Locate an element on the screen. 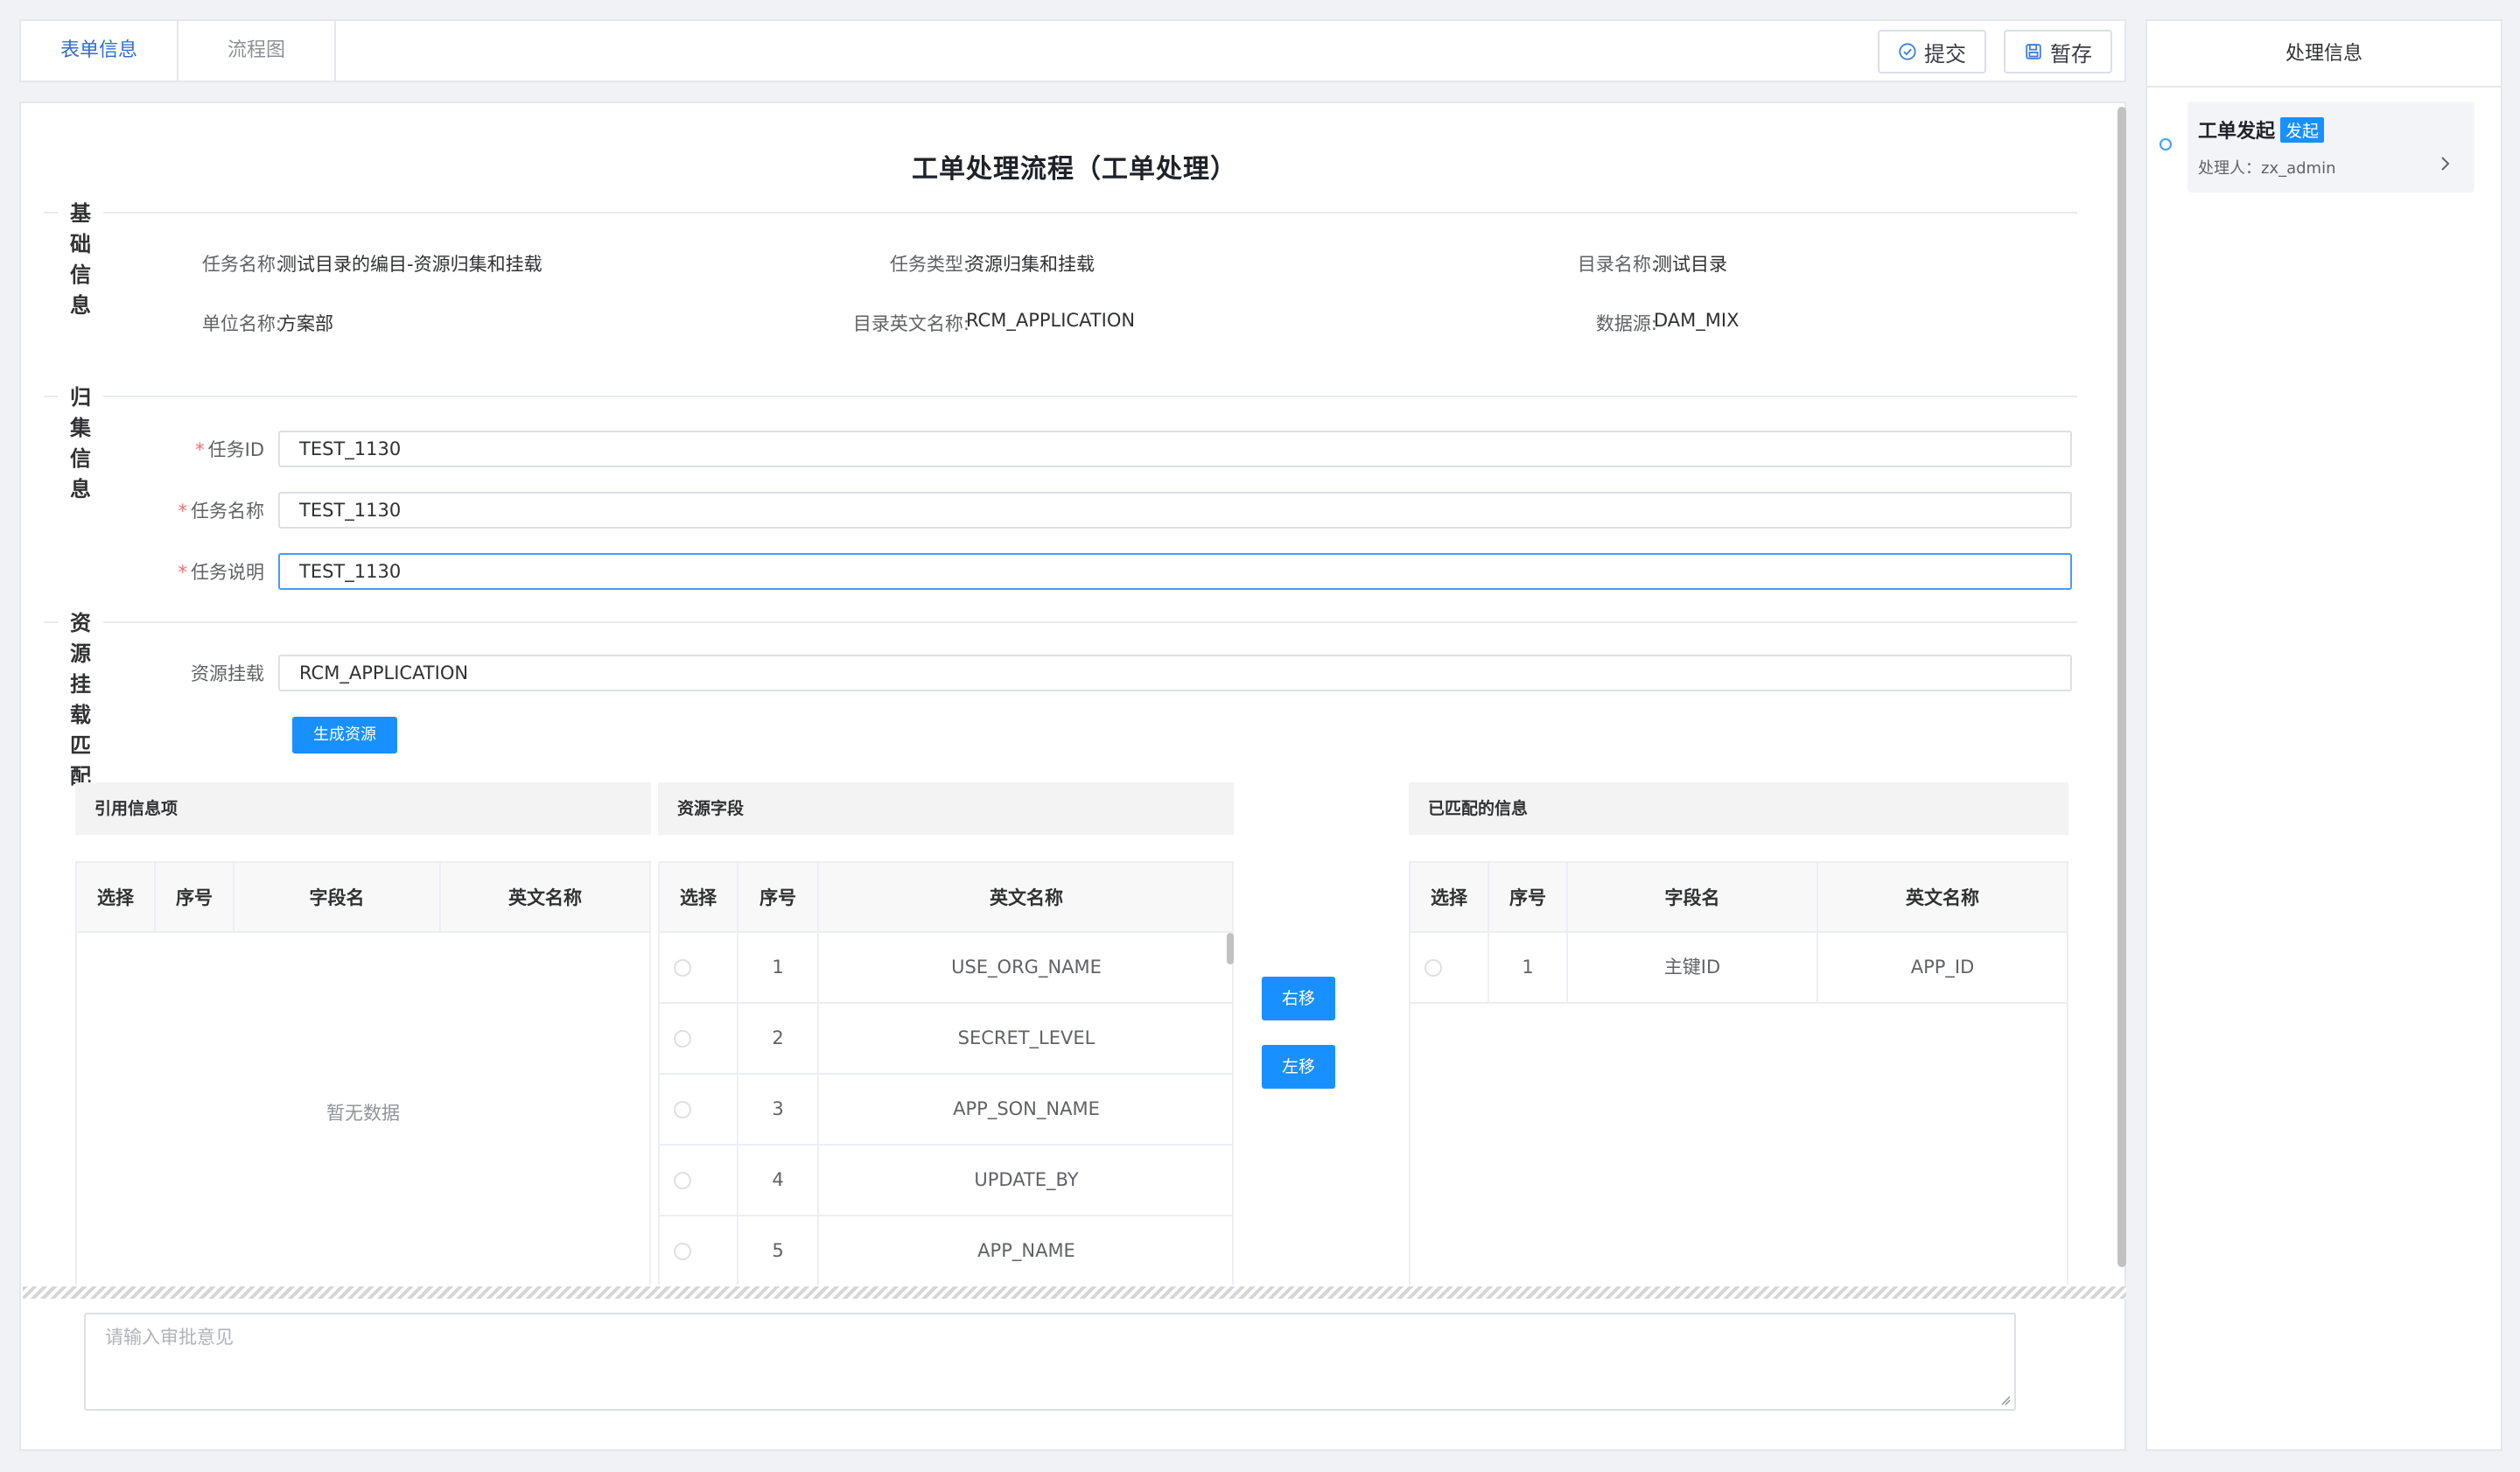 The height and width of the screenshot is (1472, 2520). label-catalog-en-name: 目录英文名称: is located at coordinates (911, 323).